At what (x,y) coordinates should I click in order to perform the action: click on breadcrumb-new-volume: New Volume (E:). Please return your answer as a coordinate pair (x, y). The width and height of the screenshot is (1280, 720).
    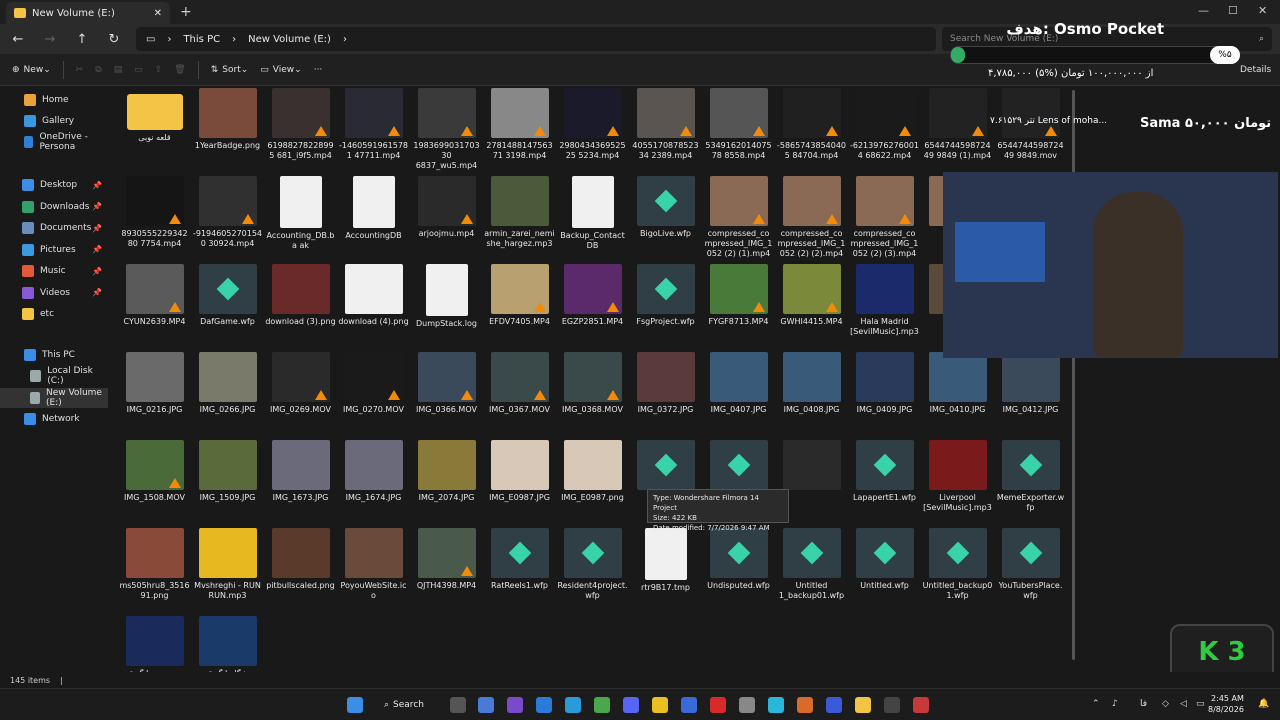
    Looking at the image, I should click on (289, 39).